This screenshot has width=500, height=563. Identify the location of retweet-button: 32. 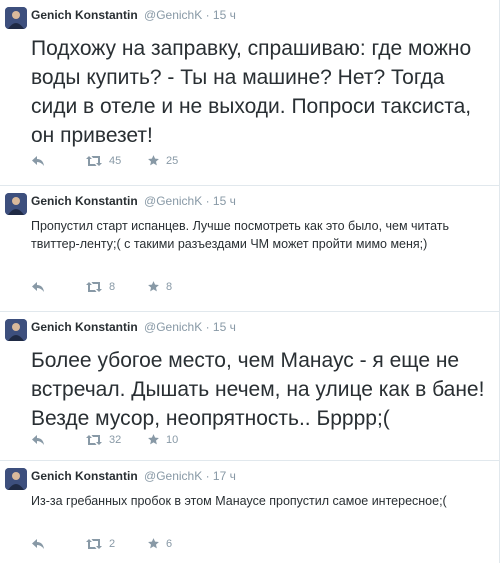
(116, 440).